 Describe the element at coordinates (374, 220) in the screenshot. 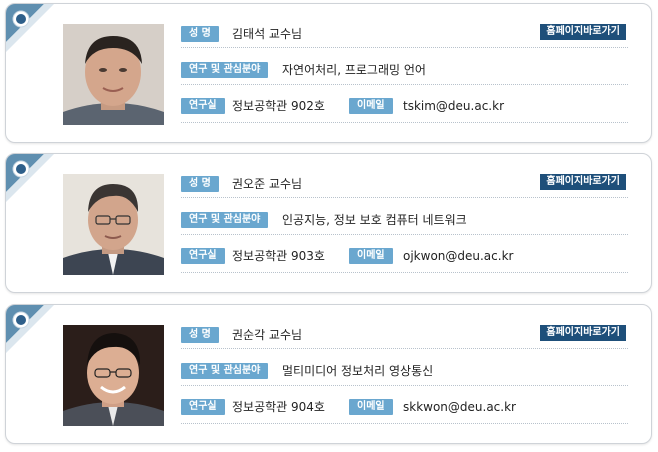

I see `research-field: 인공지능, 정보 보호 컴퓨터 네트워크` at that location.